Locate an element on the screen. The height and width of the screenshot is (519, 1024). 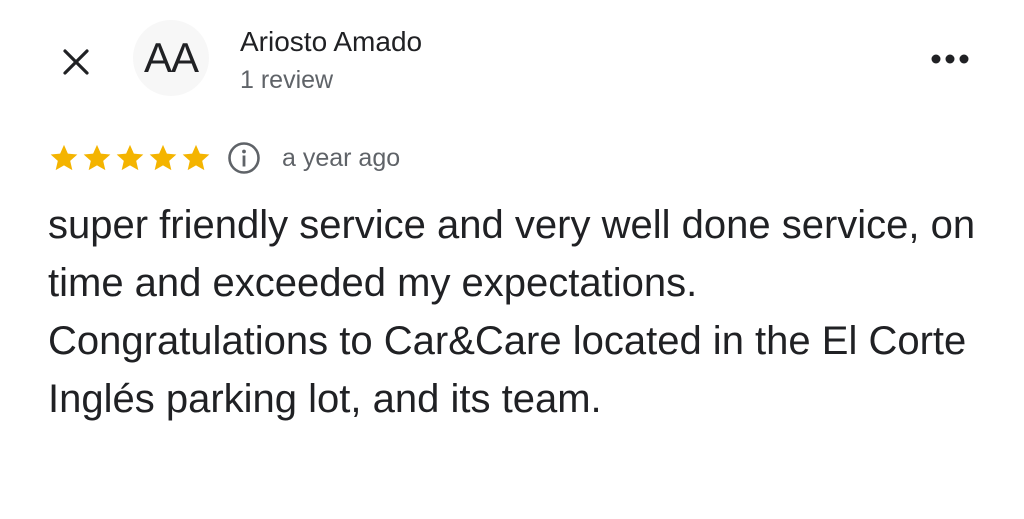
info-button is located at coordinates (244, 158).